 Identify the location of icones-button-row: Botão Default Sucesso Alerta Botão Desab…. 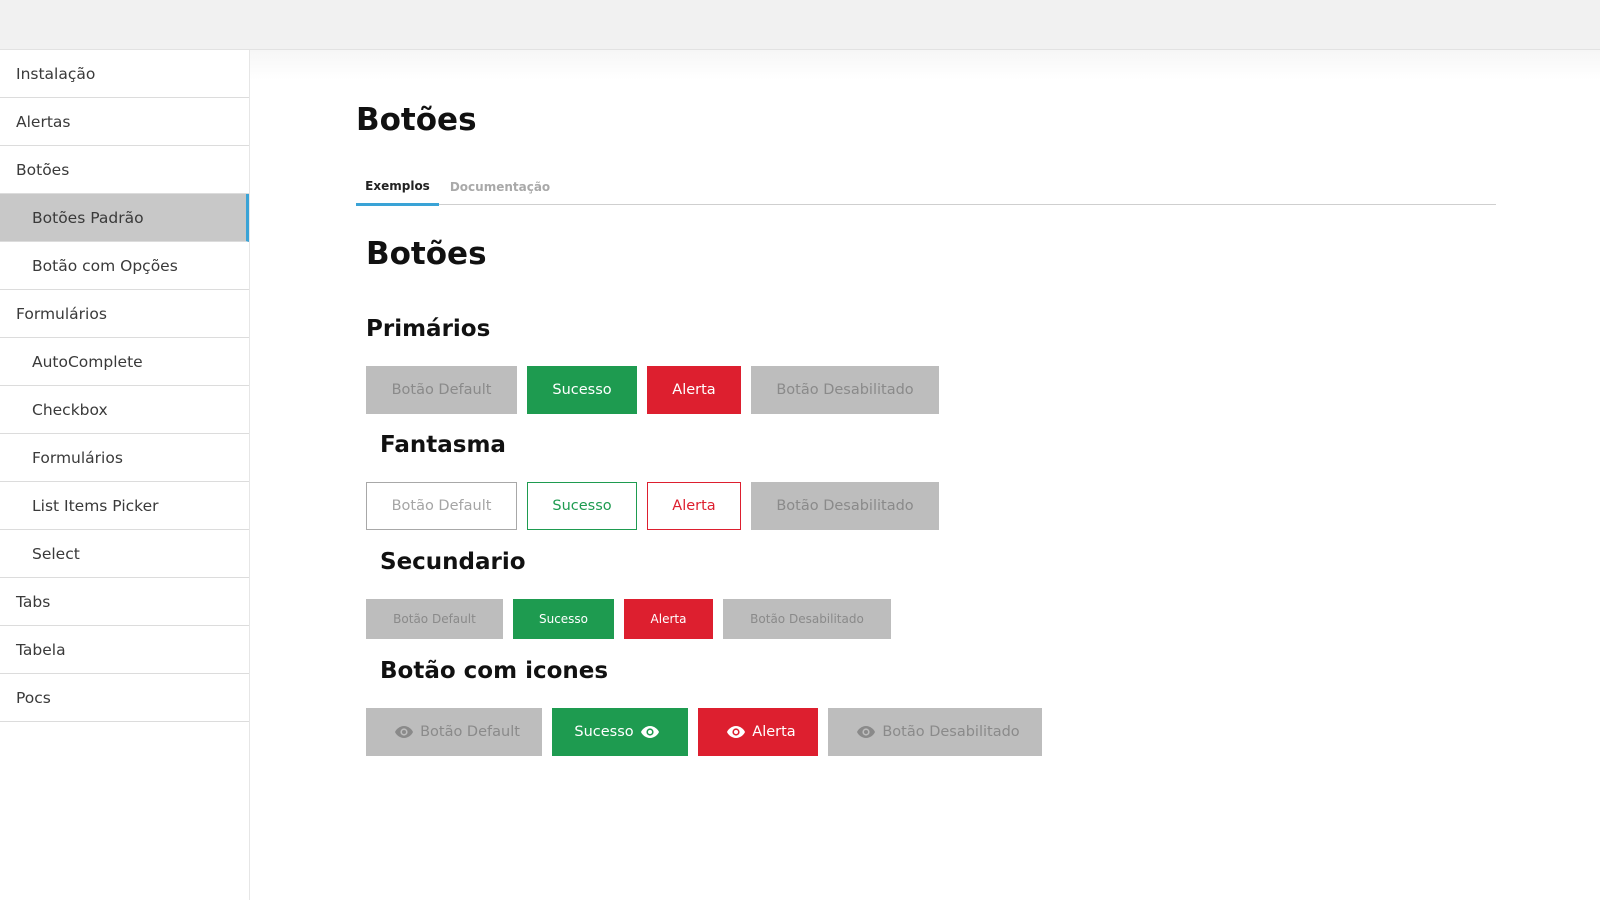
(704, 732).